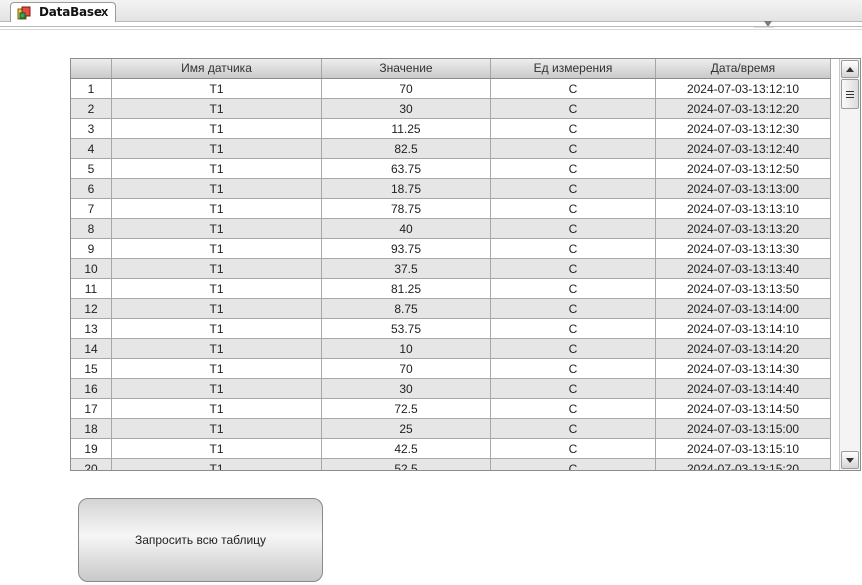 This screenshot has height=585, width=862. I want to click on cell-value: 10, so click(406, 349).